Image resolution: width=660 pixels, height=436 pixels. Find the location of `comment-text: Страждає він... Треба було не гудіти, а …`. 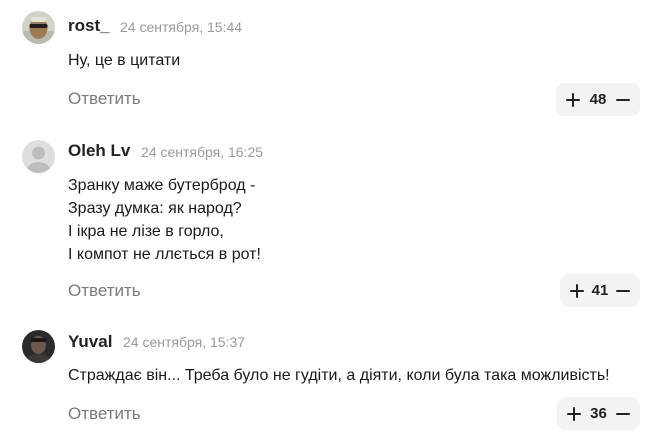

comment-text: Страждає він... Треба було не гудіти, а … is located at coordinates (339, 375).